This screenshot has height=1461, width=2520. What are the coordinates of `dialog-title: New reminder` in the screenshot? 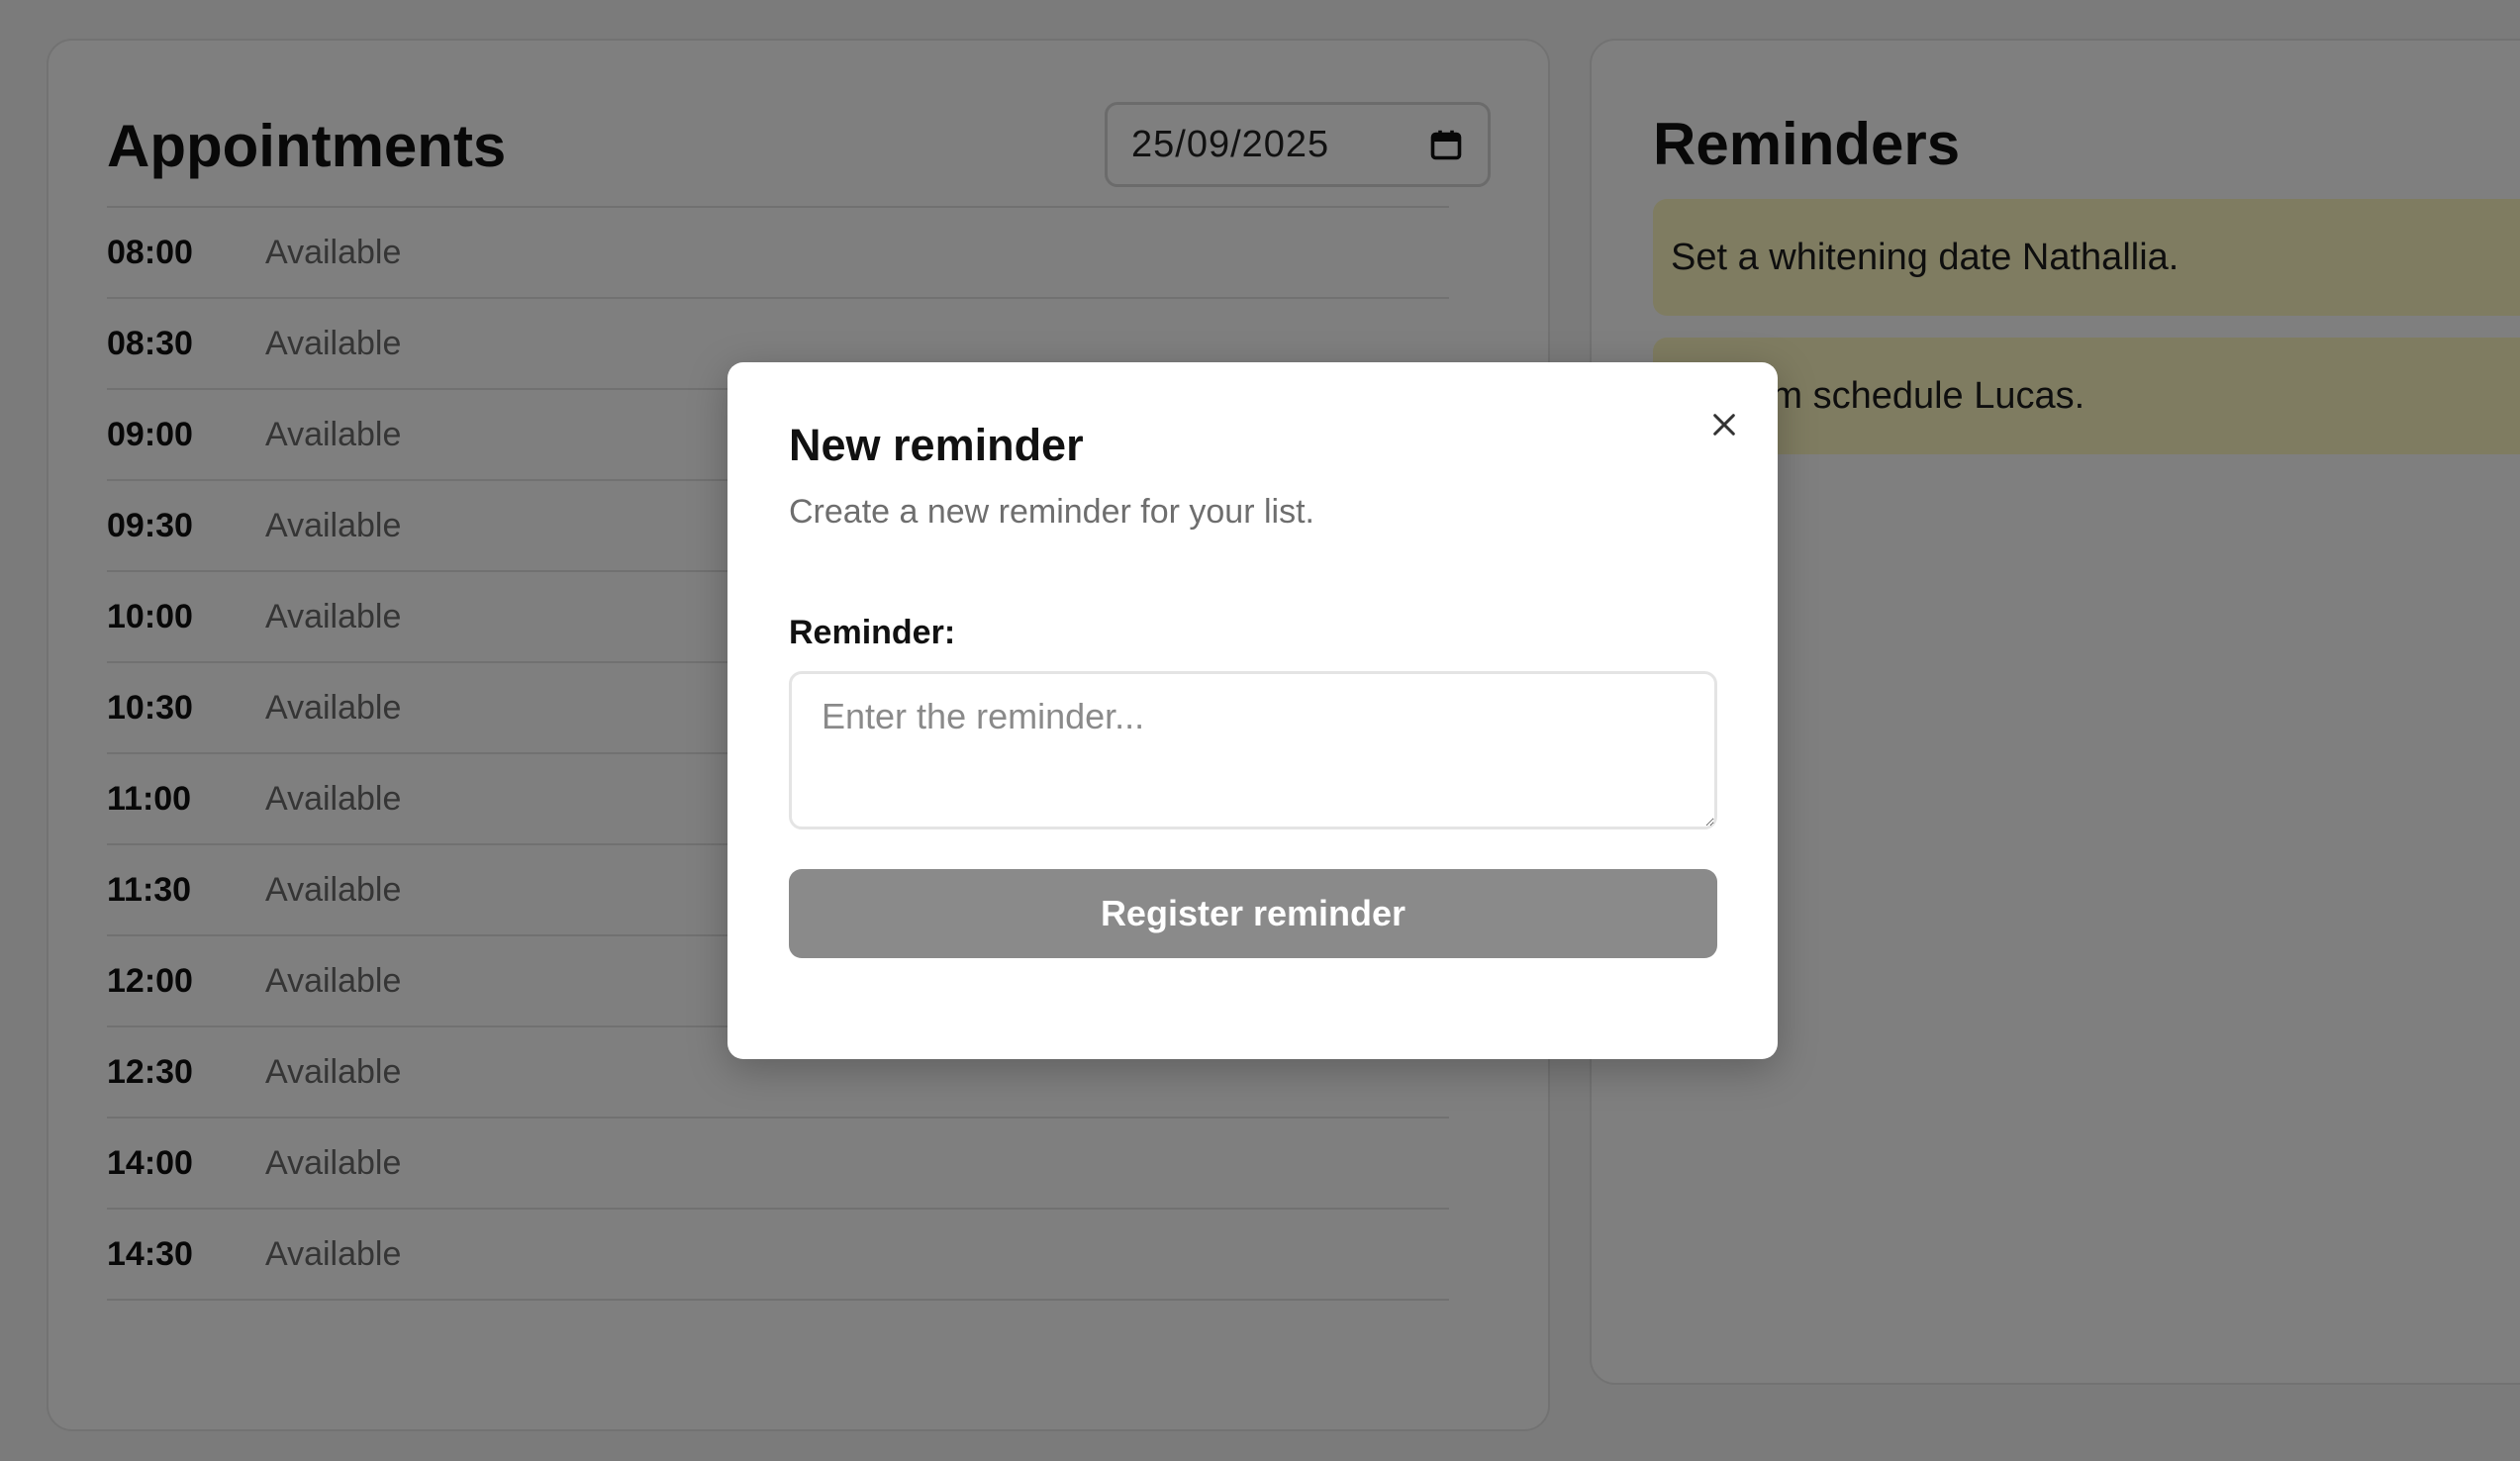 It's located at (936, 445).